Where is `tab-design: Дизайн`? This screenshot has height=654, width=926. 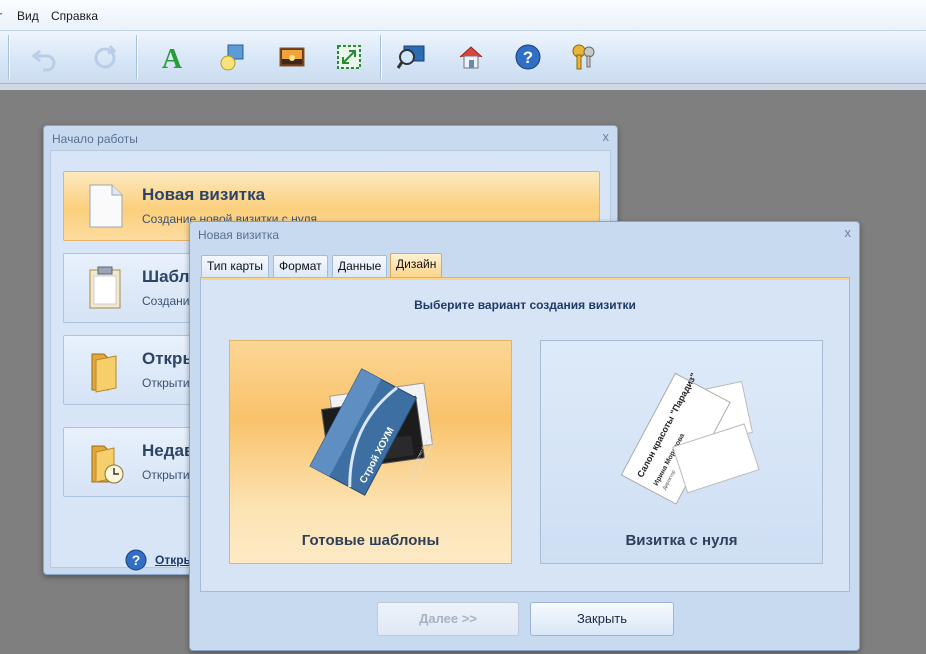 tab-design: Дизайн is located at coordinates (416, 265).